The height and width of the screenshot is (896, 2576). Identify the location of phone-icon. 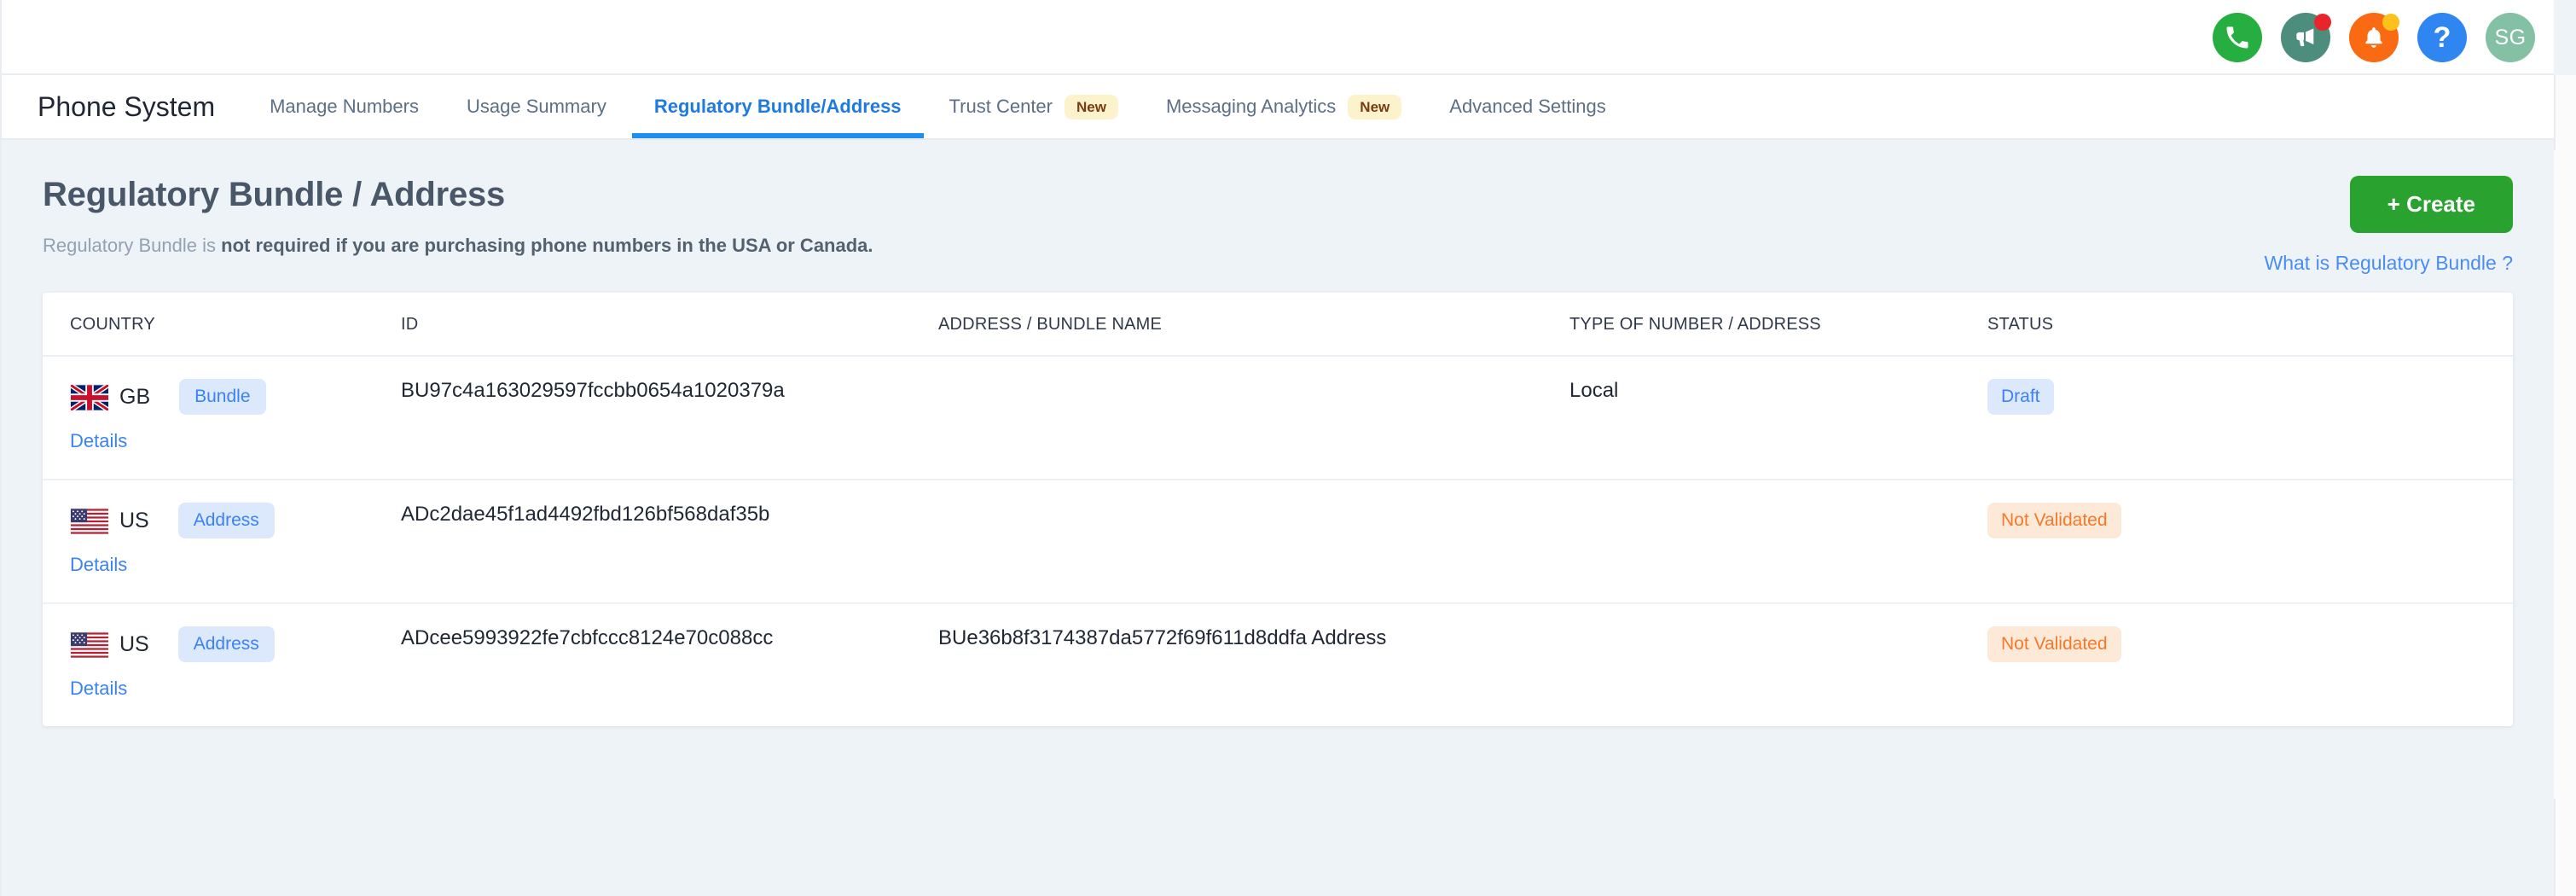
(2237, 37).